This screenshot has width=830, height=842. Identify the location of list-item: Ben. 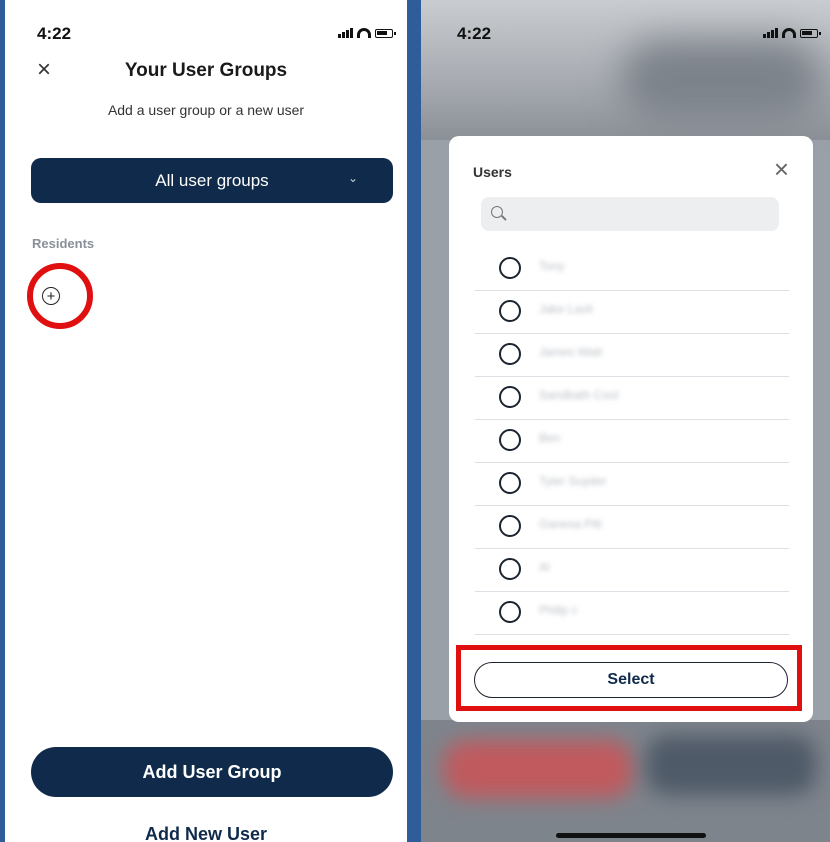
(632, 441).